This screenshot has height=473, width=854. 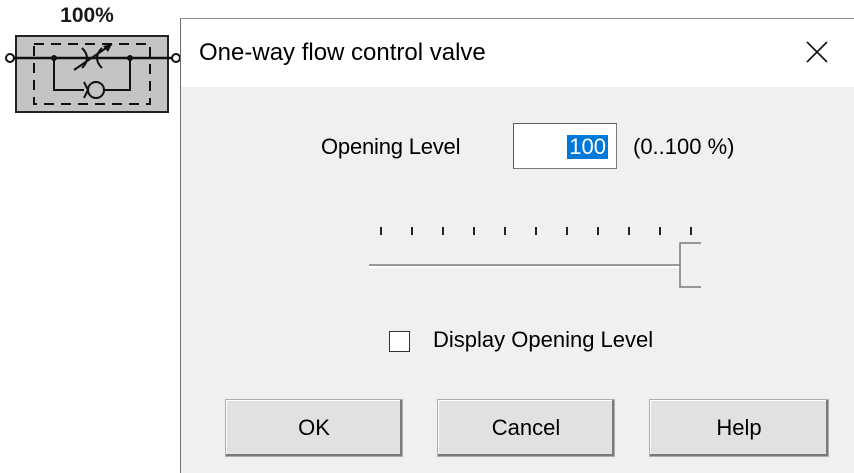 What do you see at coordinates (87, 16) in the screenshot?
I see `valve-opening-label: 100%` at bounding box center [87, 16].